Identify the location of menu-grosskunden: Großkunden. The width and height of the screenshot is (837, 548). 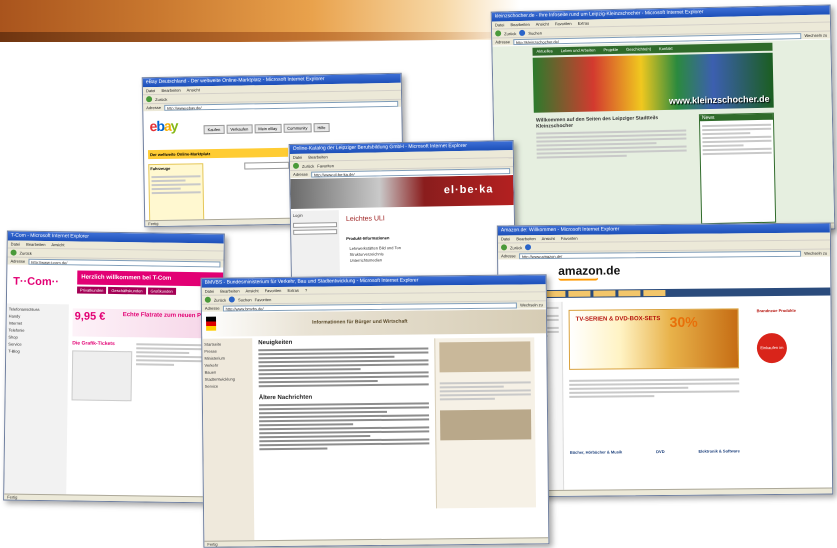
(161, 291).